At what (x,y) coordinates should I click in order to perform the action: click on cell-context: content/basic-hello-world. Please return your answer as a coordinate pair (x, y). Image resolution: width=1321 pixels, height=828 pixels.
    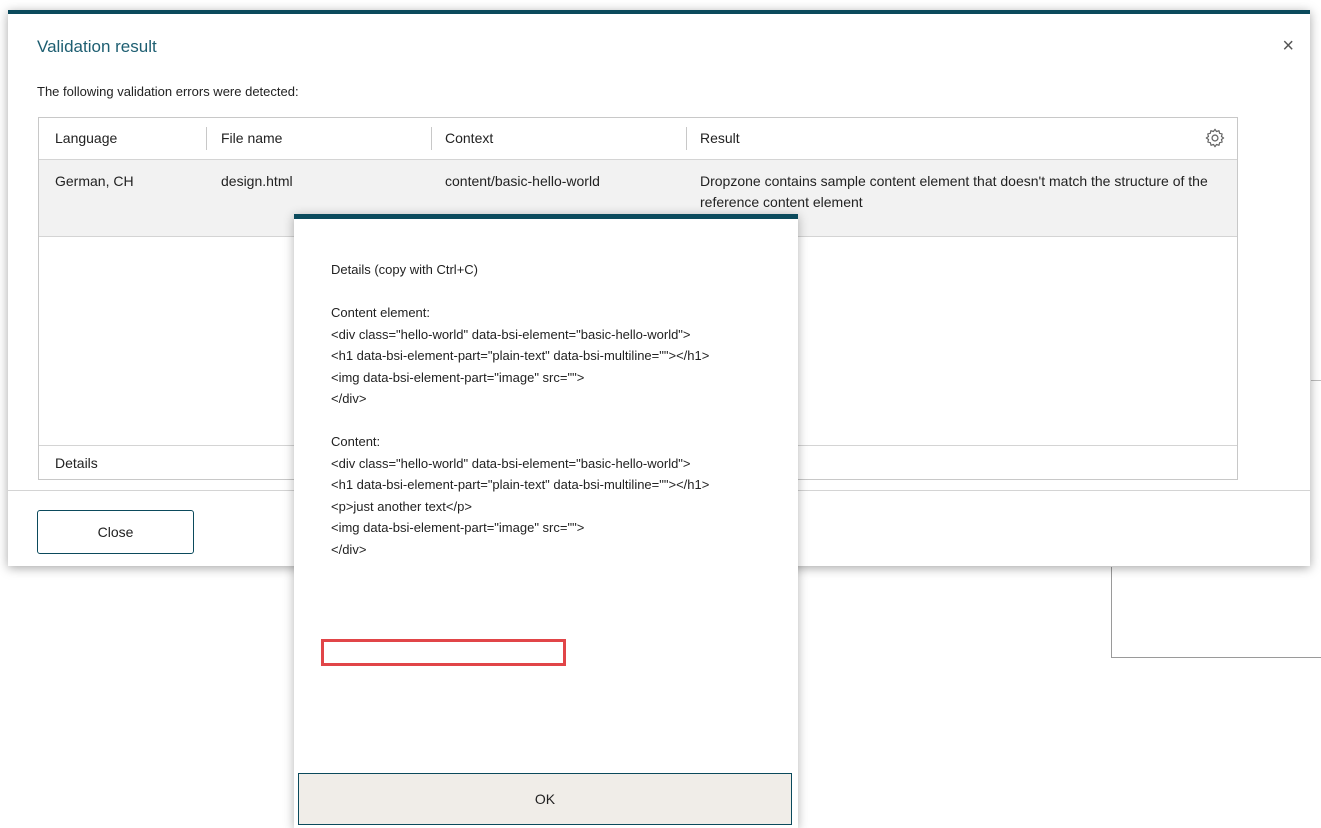
    Looking at the image, I should click on (522, 181).